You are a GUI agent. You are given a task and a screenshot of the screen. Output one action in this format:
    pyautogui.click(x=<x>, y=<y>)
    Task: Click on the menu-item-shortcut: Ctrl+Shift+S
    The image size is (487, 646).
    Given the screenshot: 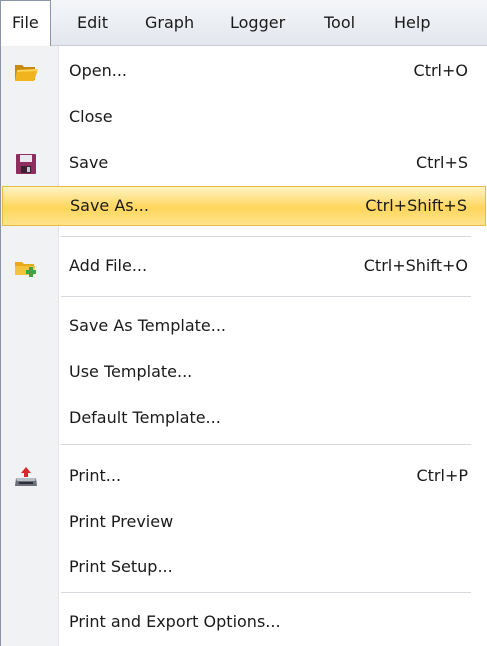 What is the action you would take?
    pyautogui.click(x=416, y=205)
    